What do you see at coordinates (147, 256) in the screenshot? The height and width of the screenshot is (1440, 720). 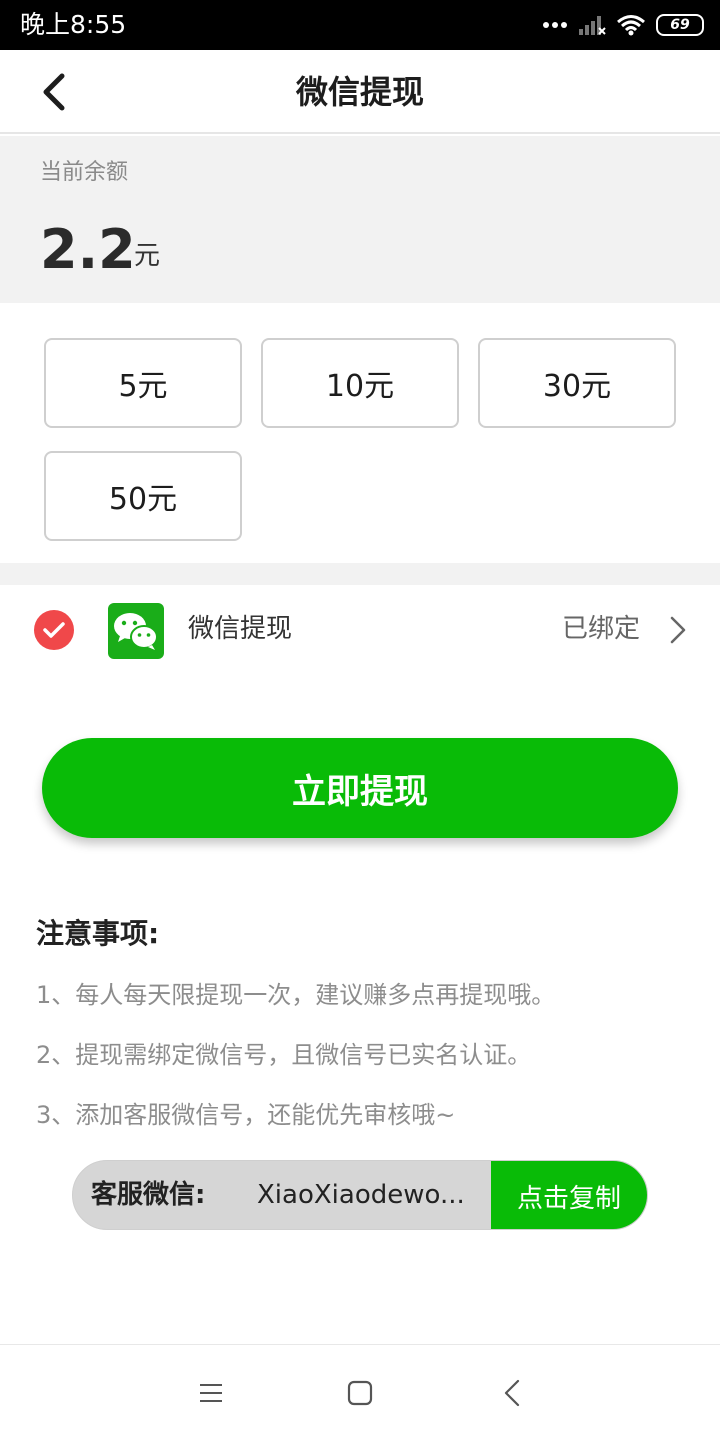 I see `balance-unit: 元` at bounding box center [147, 256].